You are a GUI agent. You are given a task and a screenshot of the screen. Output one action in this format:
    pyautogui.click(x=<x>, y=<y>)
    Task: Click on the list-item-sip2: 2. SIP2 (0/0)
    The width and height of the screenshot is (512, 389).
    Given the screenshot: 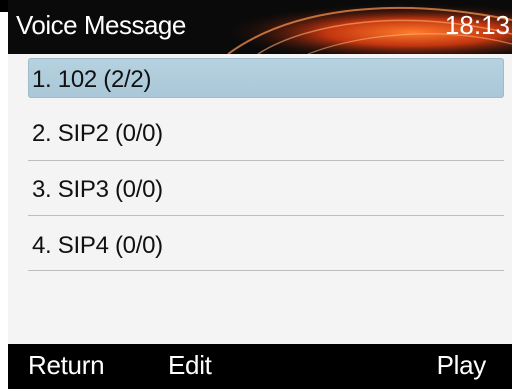 What is the action you would take?
    pyautogui.click(x=266, y=132)
    